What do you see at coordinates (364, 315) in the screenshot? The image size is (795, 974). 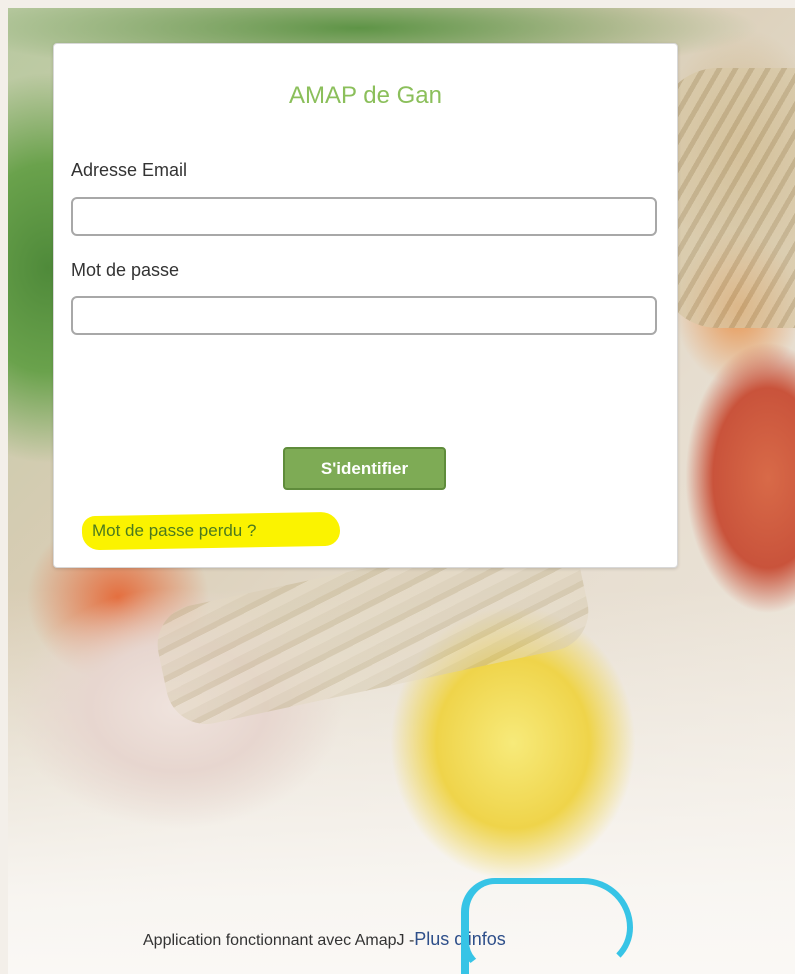 I see `password-field` at bounding box center [364, 315].